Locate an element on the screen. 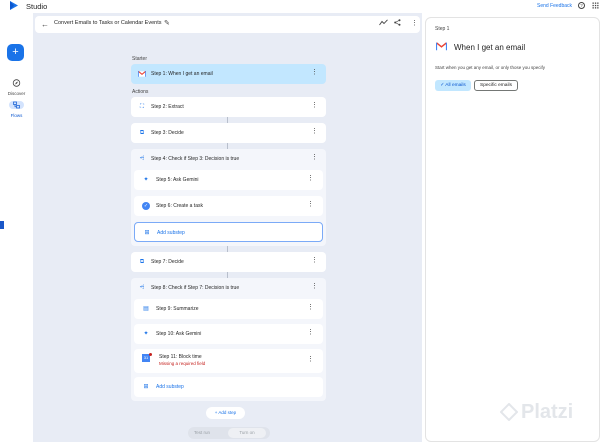  actions-heading: Actions is located at coordinates (140, 92).